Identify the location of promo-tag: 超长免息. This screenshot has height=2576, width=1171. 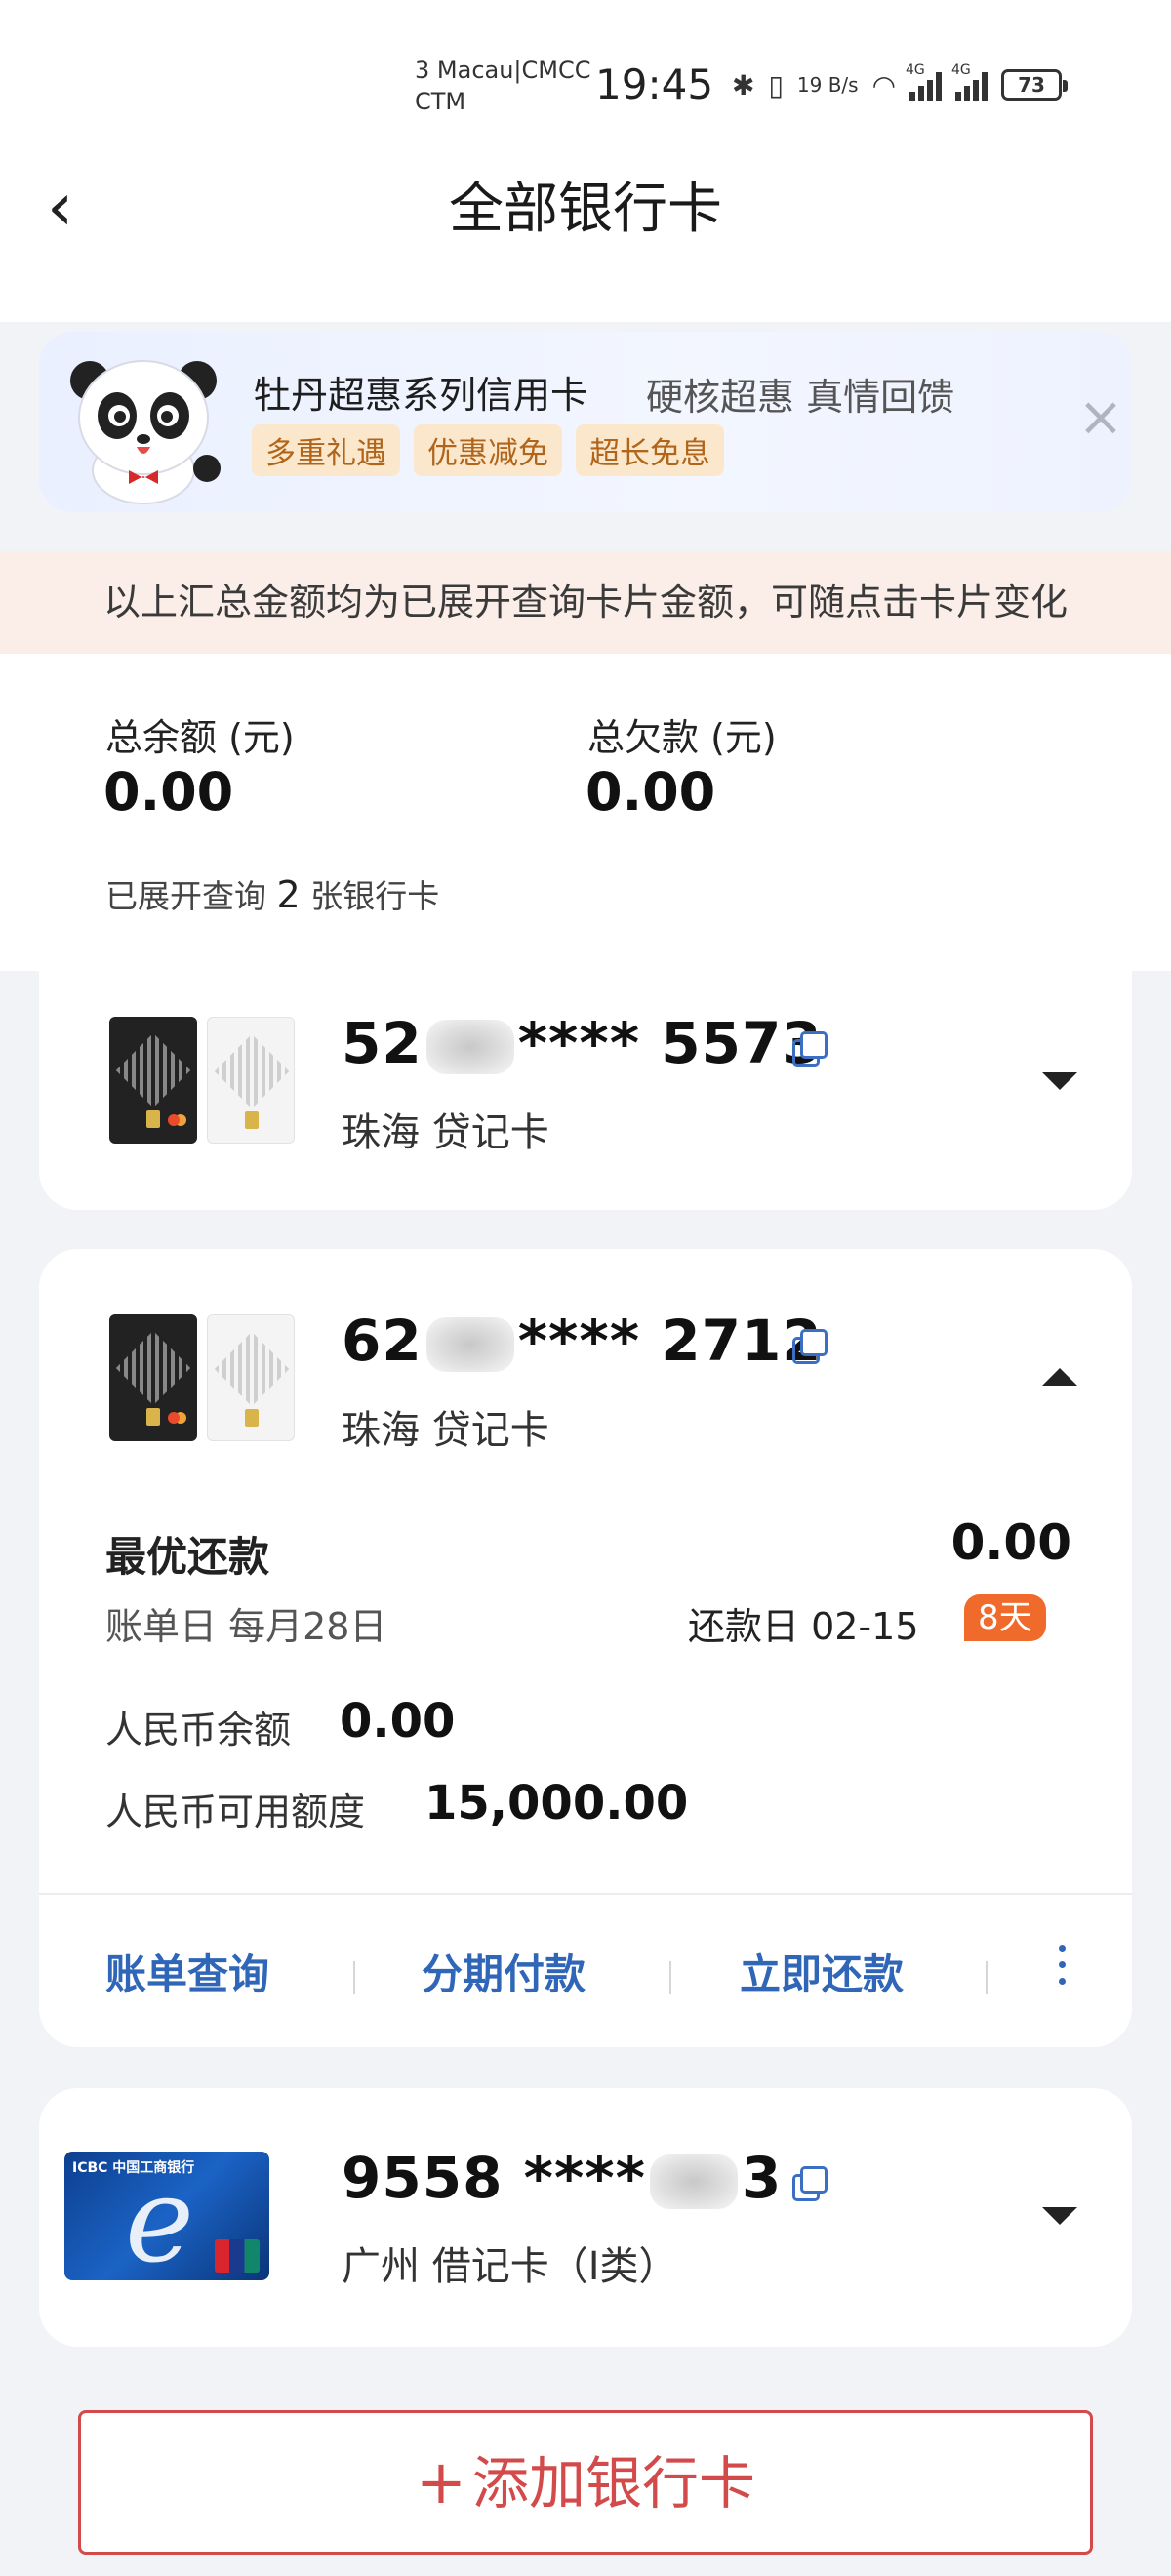
(650, 450).